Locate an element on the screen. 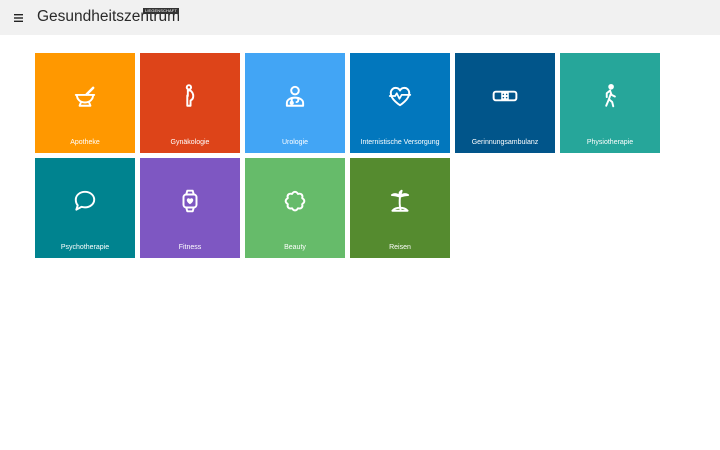  hamburger-menu-icon is located at coordinates (18, 18).